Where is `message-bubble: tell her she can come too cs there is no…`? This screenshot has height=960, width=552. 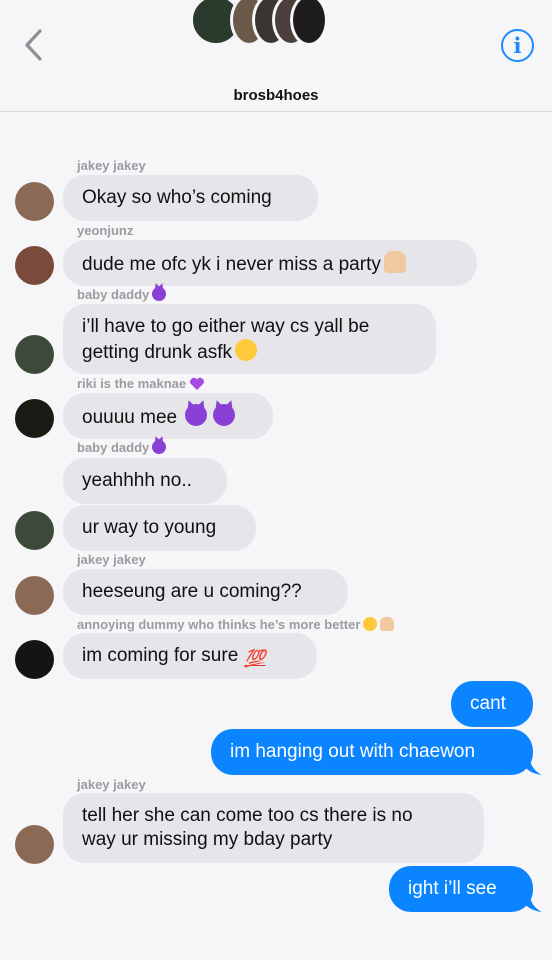
message-bubble: tell her she can come too cs there is no… is located at coordinates (273, 828).